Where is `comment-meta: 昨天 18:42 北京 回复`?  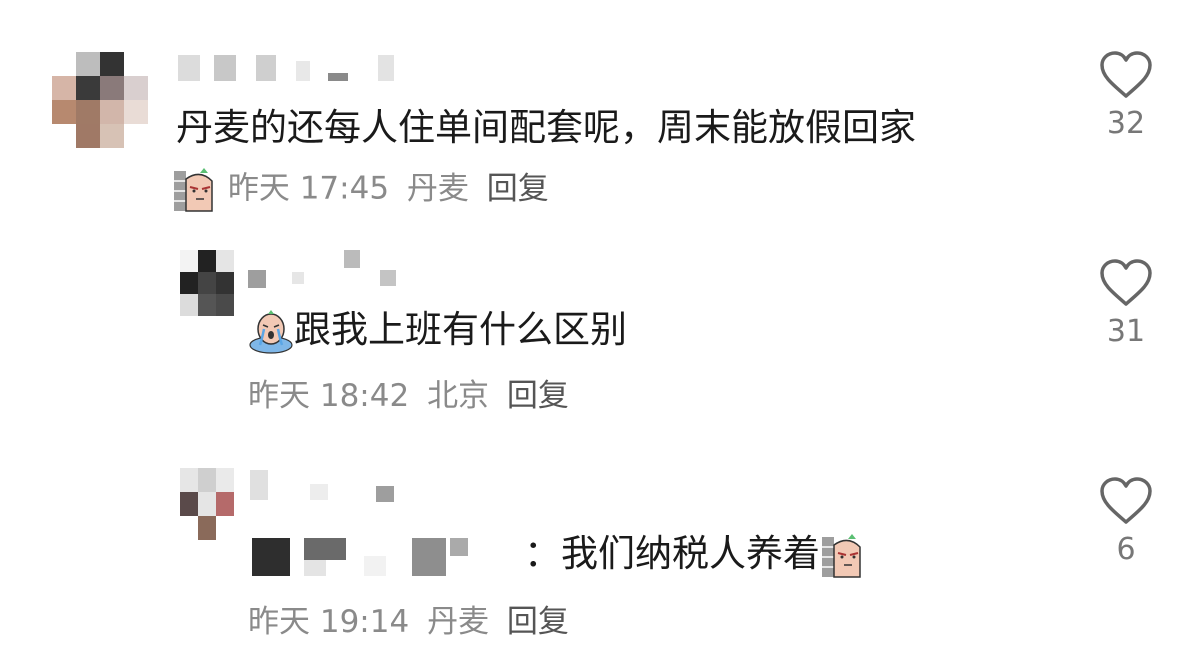 comment-meta: 昨天 18:42 北京 回复 is located at coordinates (408, 396).